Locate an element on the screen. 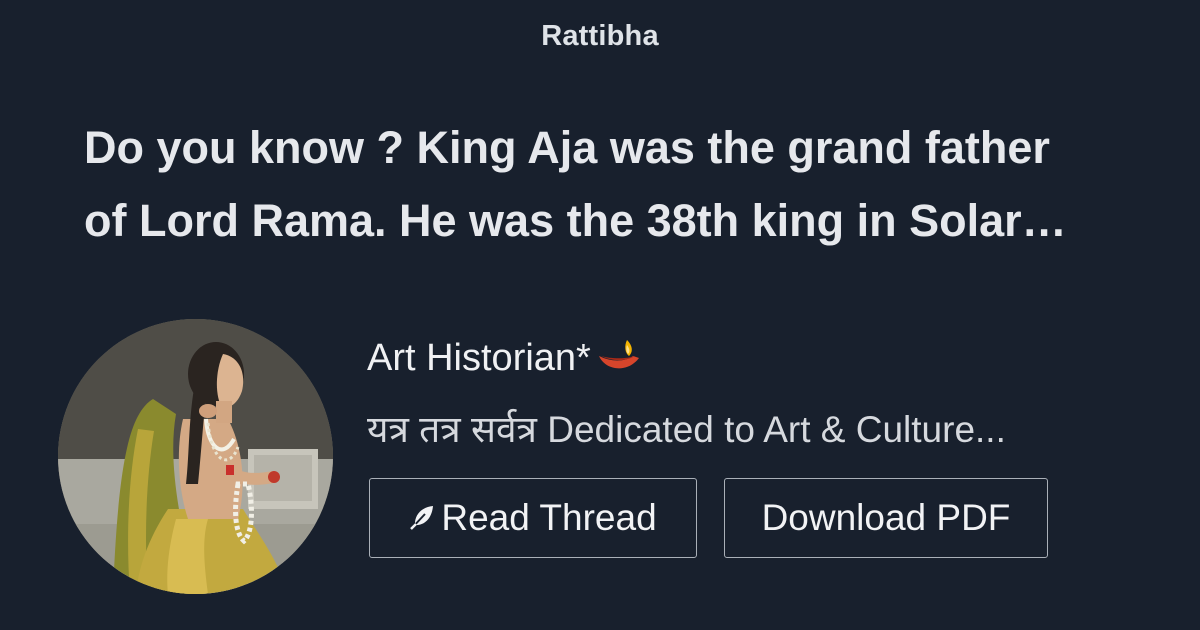 The height and width of the screenshot is (630, 1200). author-avatar is located at coordinates (195, 456).